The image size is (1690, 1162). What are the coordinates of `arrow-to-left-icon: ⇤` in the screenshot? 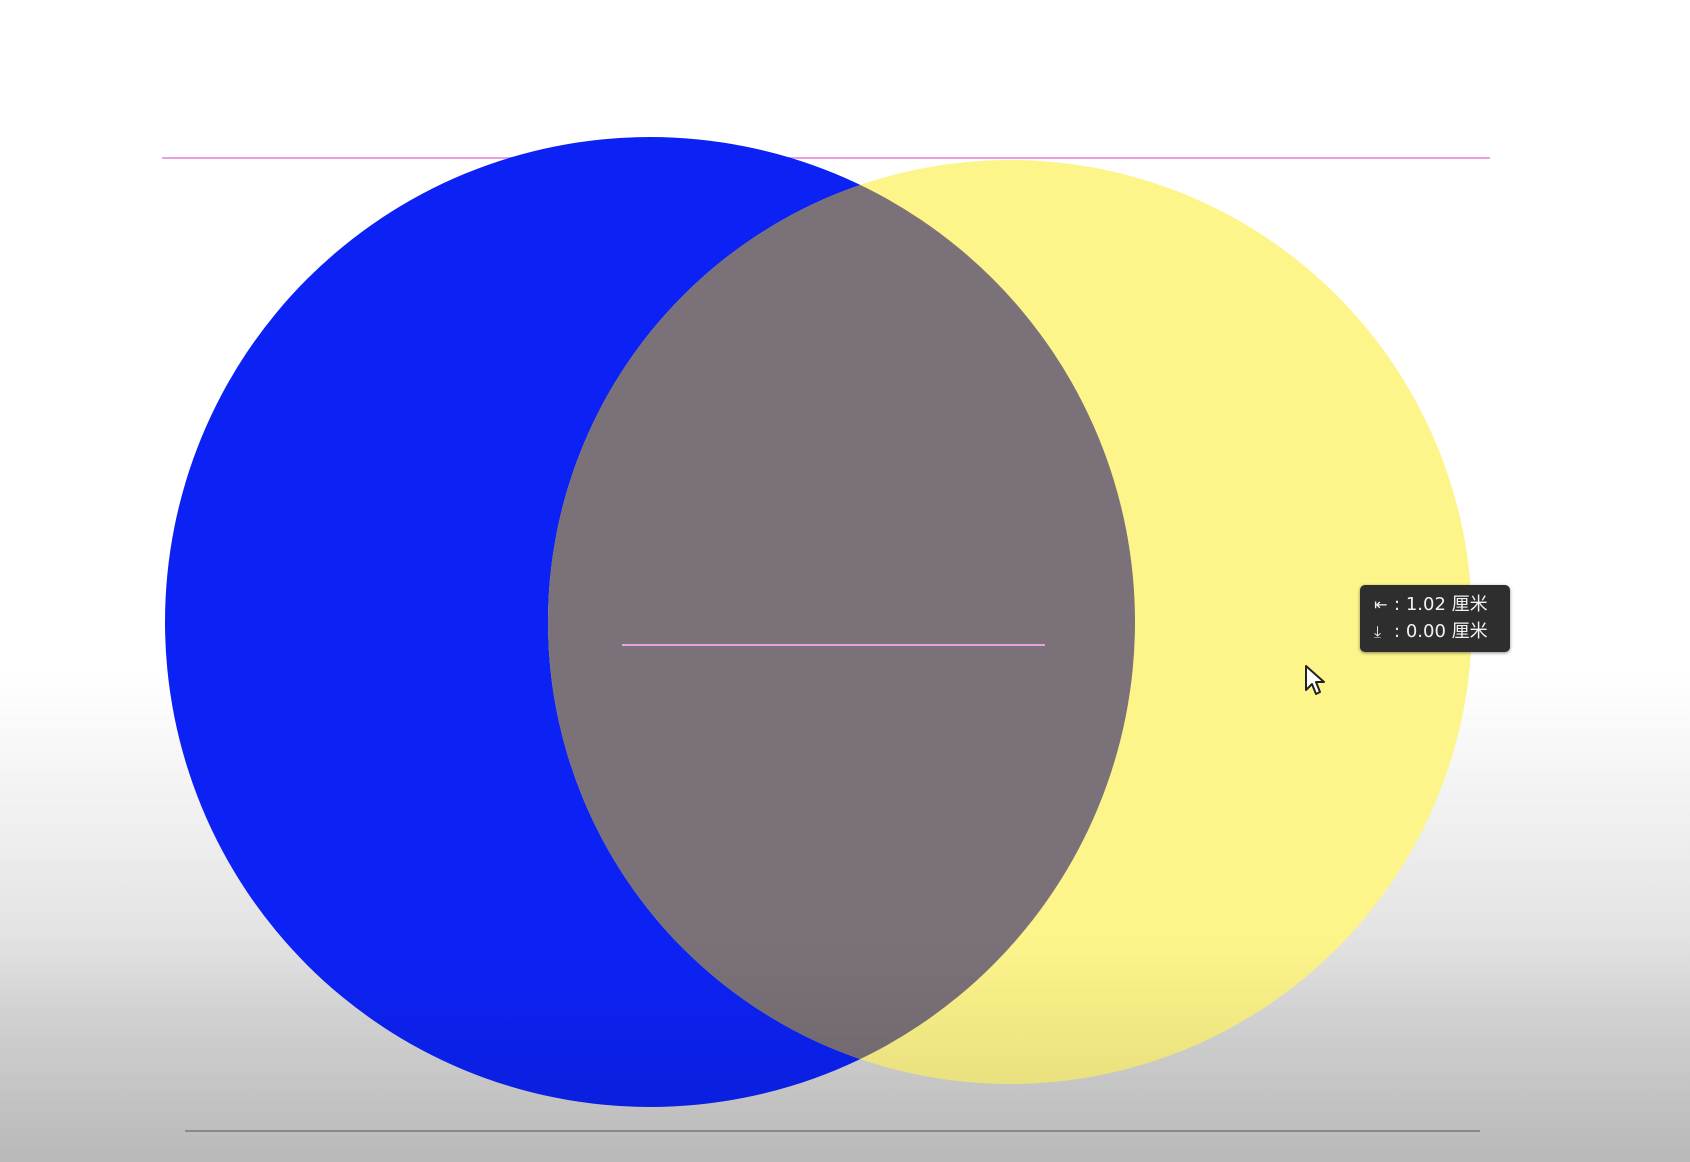 It's located at (1381, 604).